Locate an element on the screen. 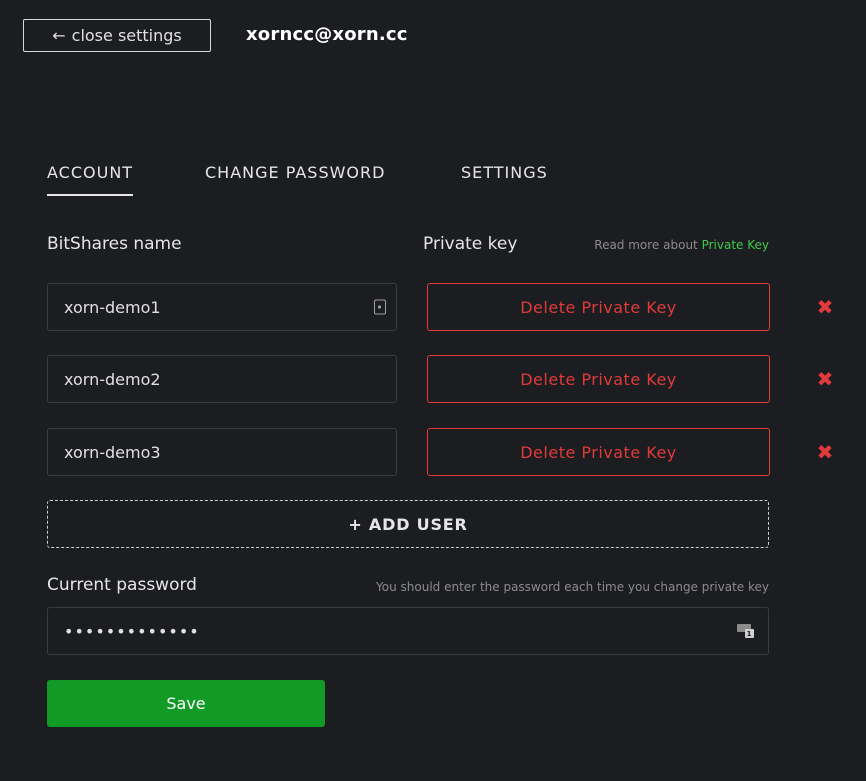 This screenshot has height=781, width=866. back-arrow-icon: ← is located at coordinates (59, 35).